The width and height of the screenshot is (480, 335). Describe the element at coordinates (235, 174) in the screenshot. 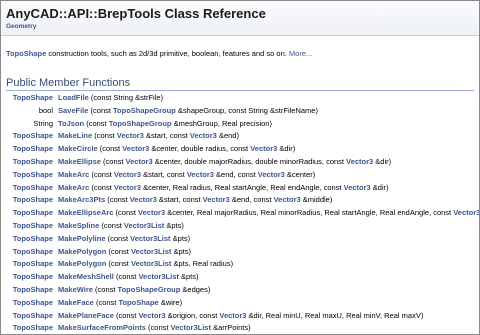

I see `param-text: &end, const` at that location.